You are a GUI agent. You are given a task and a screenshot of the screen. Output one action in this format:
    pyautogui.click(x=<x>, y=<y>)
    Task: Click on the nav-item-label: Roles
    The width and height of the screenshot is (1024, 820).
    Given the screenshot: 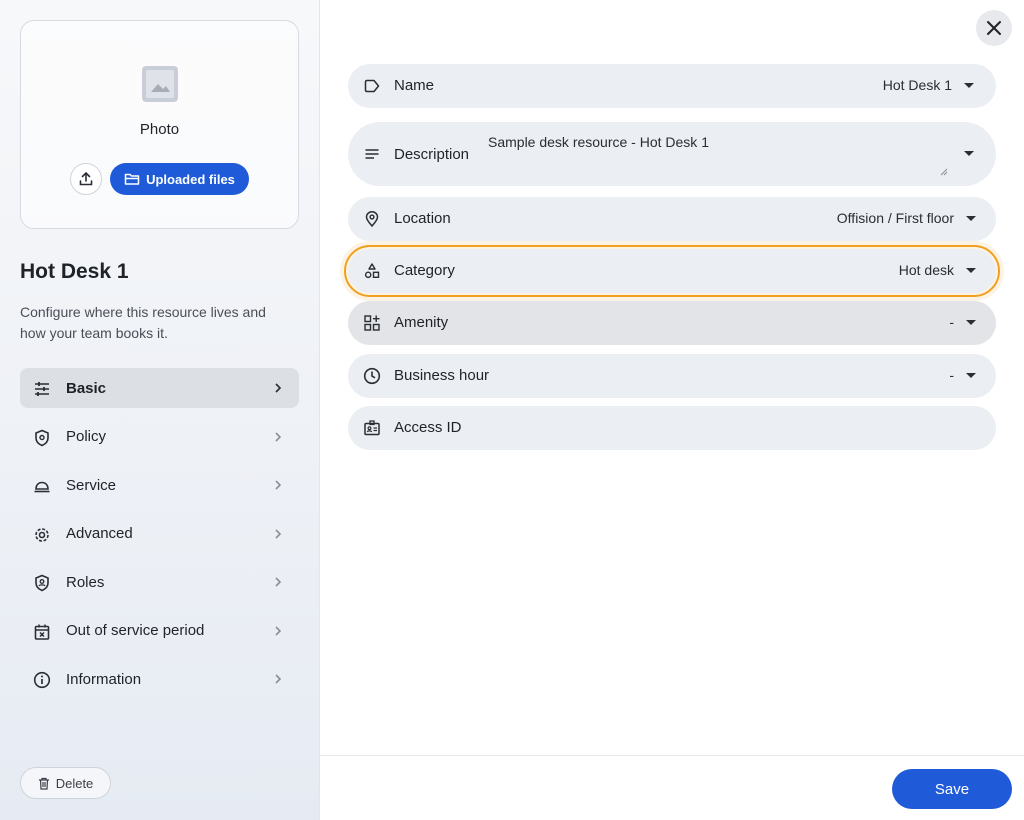 What is the action you would take?
    pyautogui.click(x=85, y=582)
    